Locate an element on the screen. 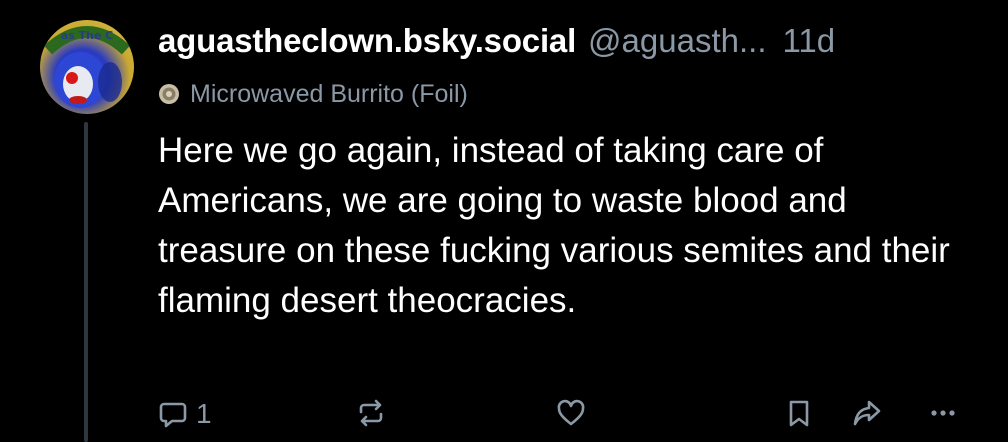 The image size is (1008, 442). avatar-banner-text: as The C is located at coordinates (87, 35).